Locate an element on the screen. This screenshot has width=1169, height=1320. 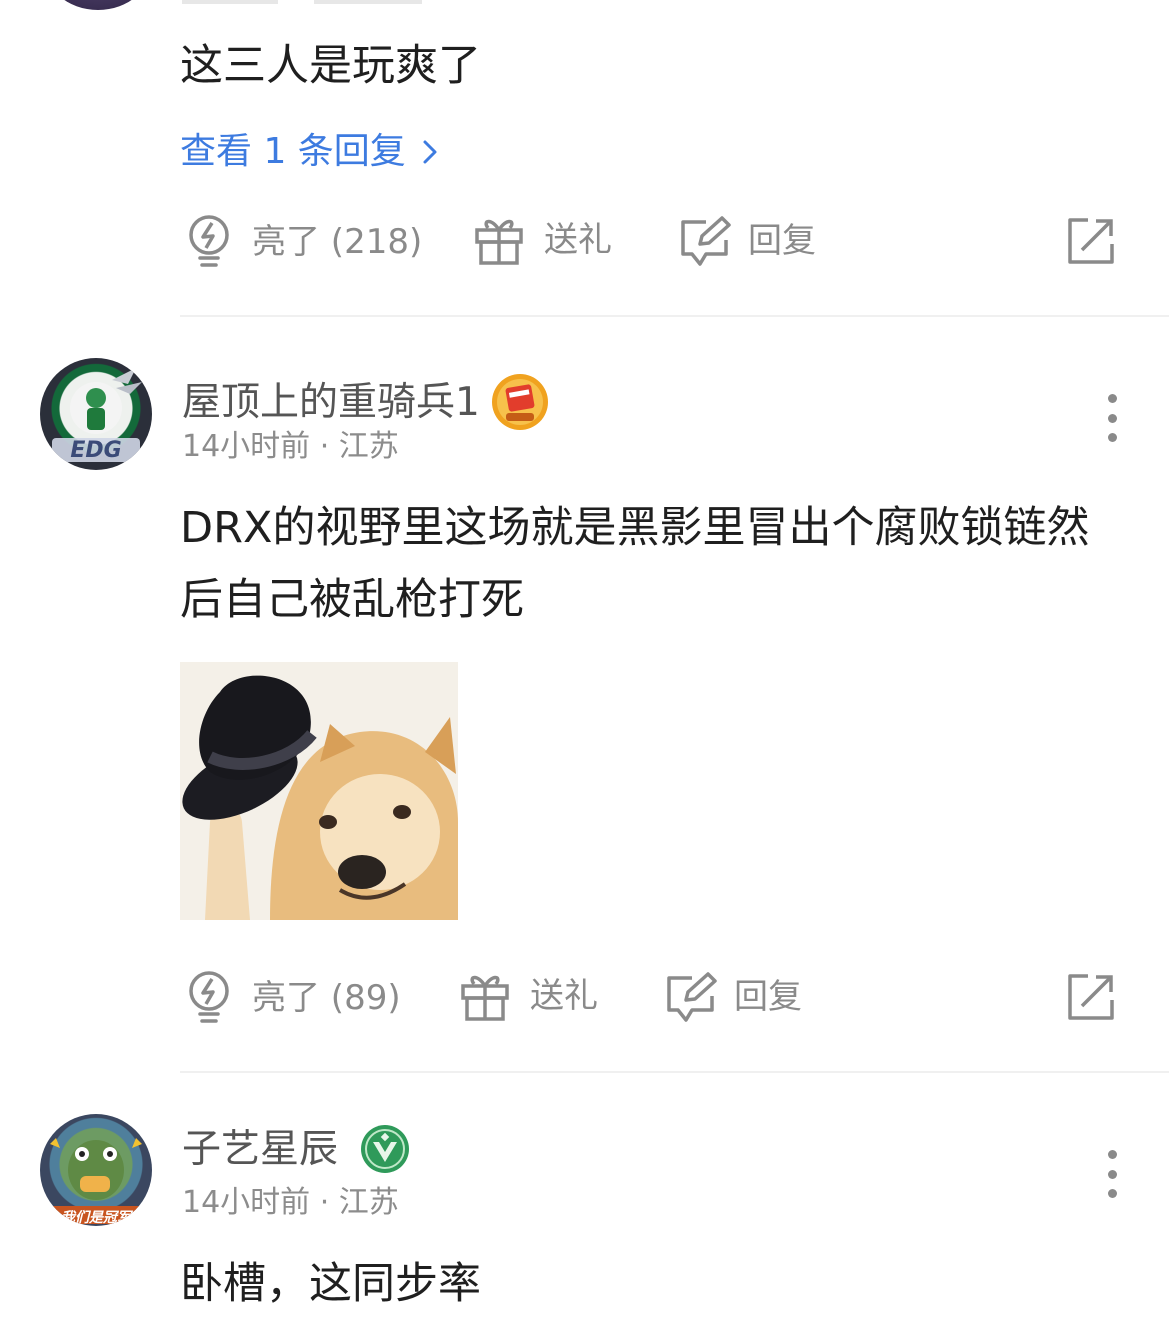
like-button: 亮了 (218) is located at coordinates (304, 242).